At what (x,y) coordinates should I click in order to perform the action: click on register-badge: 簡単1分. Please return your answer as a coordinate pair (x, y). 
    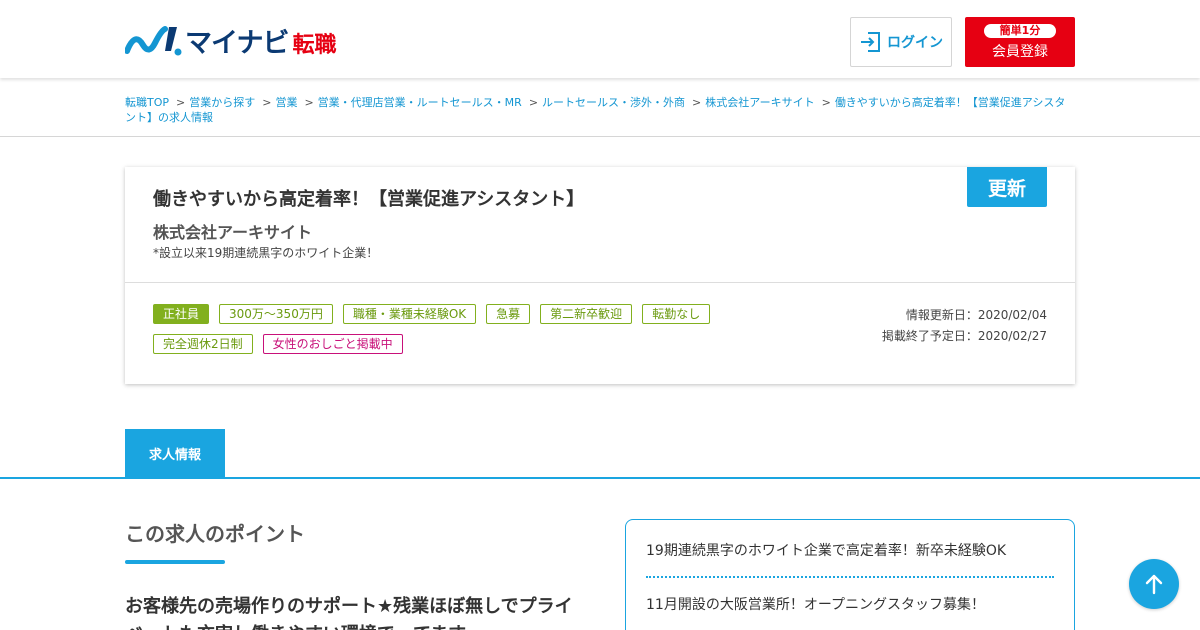
    Looking at the image, I should click on (1020, 30).